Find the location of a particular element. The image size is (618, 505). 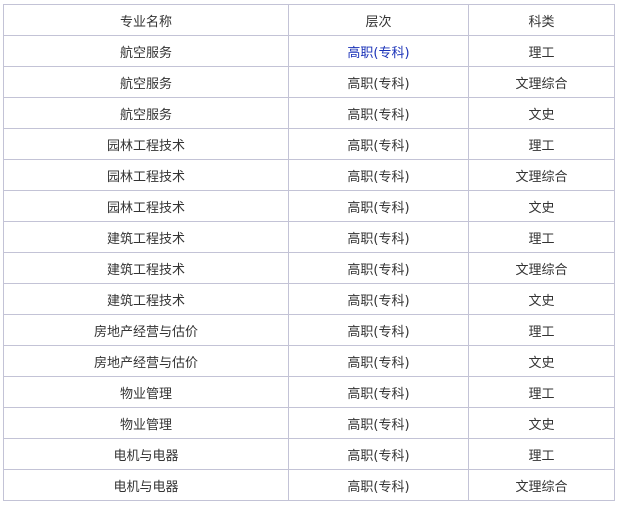

table-row: 房地产经营与估价 高职(专科) 文史 is located at coordinates (309, 361).